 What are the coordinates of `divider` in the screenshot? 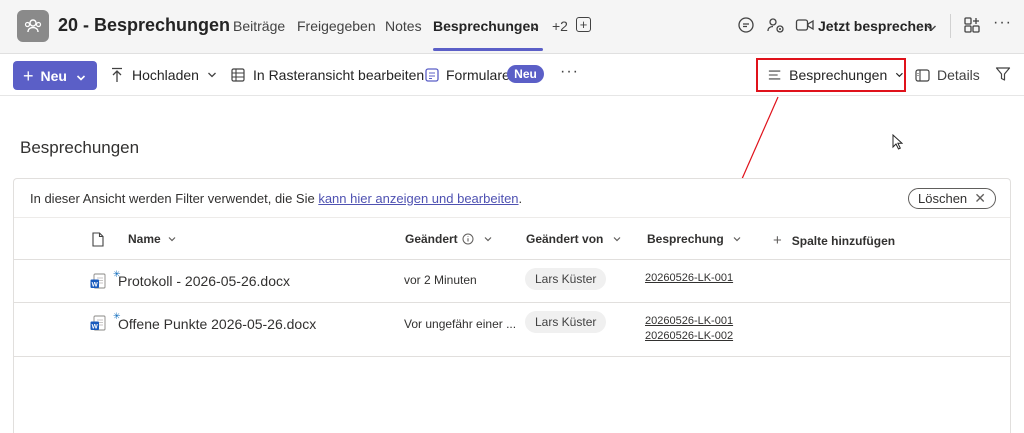 It's located at (512, 356).